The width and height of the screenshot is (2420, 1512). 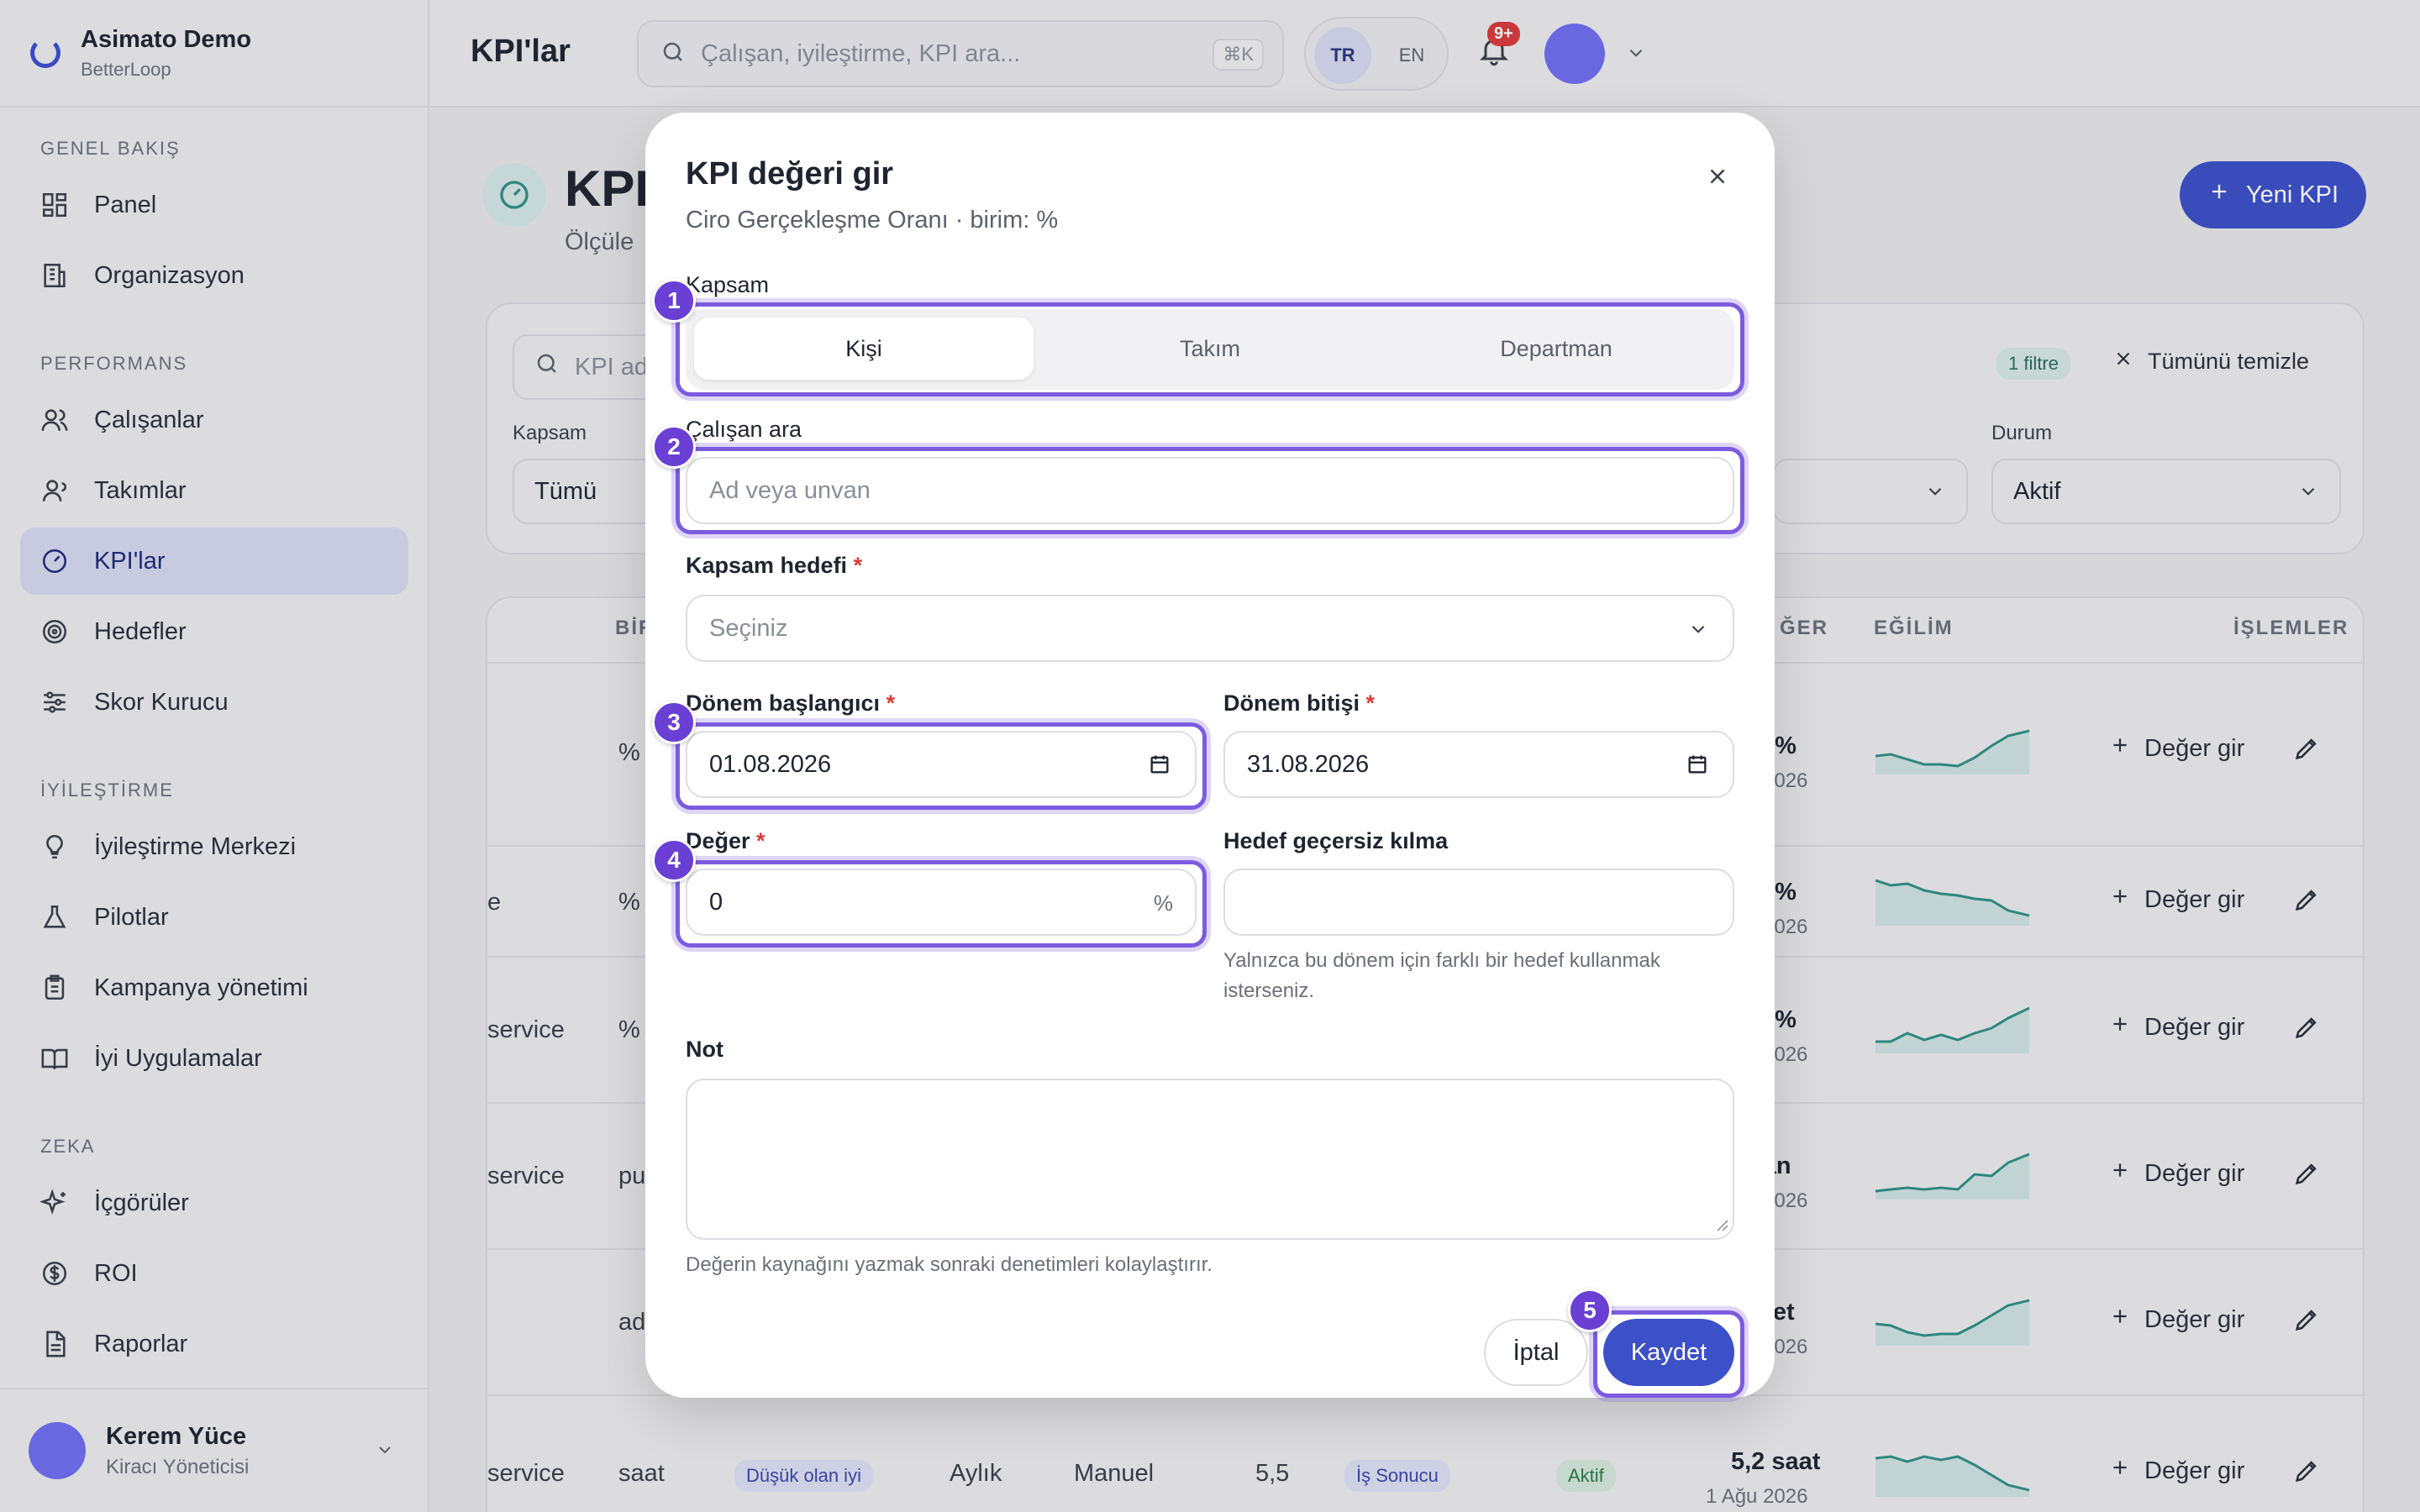 What do you see at coordinates (744, 429) in the screenshot?
I see `employee-search-label: Çalışan ara` at bounding box center [744, 429].